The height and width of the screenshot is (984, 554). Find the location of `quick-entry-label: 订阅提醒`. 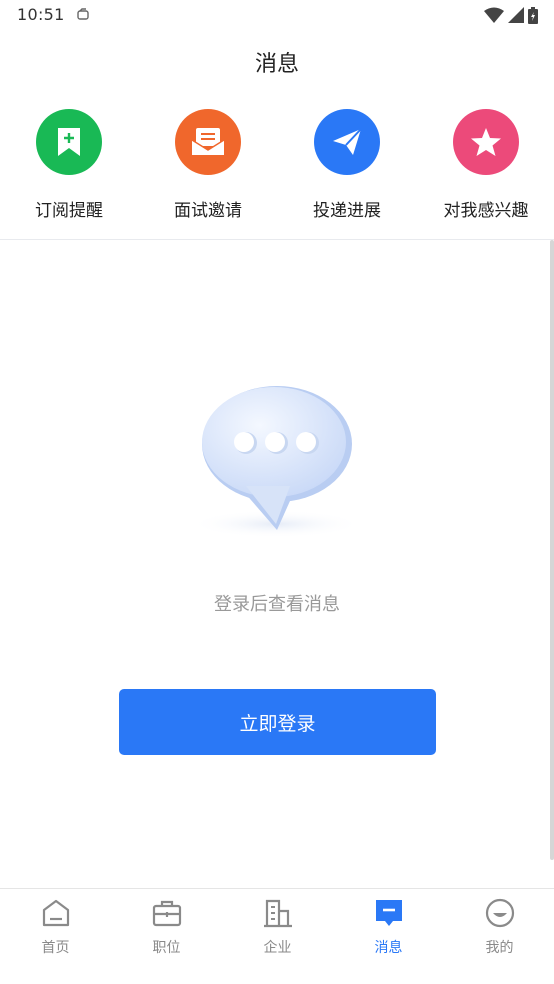

quick-entry-label: 订阅提醒 is located at coordinates (69, 211).